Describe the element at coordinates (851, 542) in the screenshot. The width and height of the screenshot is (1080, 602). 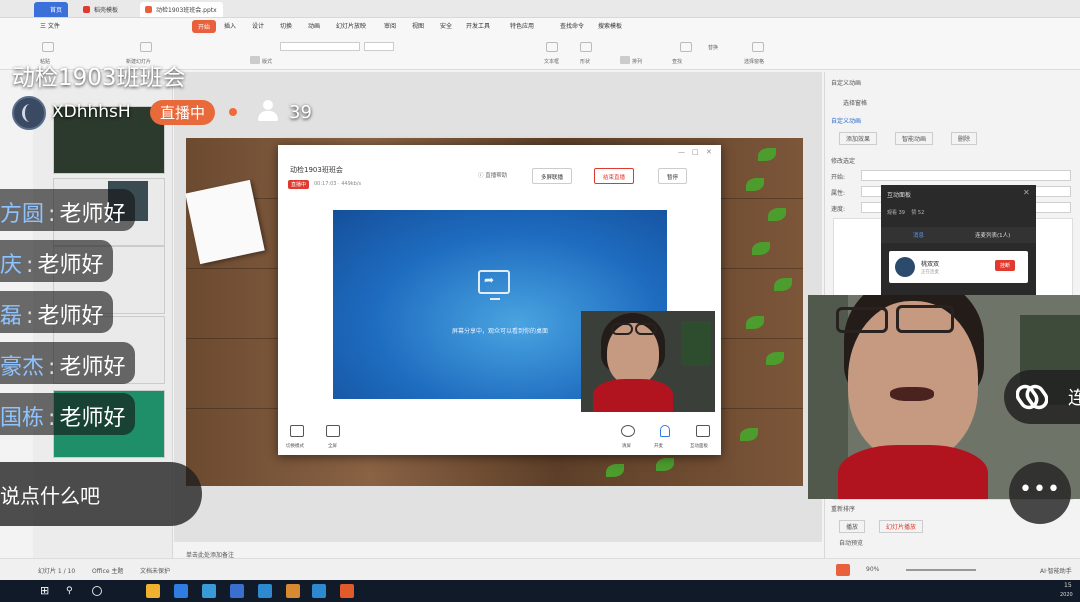
I see `auto-preview-checkbox: 自动预览` at that location.